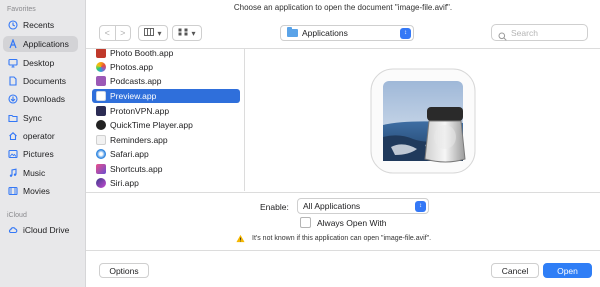 This screenshot has width=600, height=287. What do you see at coordinates (166, 96) in the screenshot?
I see `list-item-selected: Preview.app` at bounding box center [166, 96].